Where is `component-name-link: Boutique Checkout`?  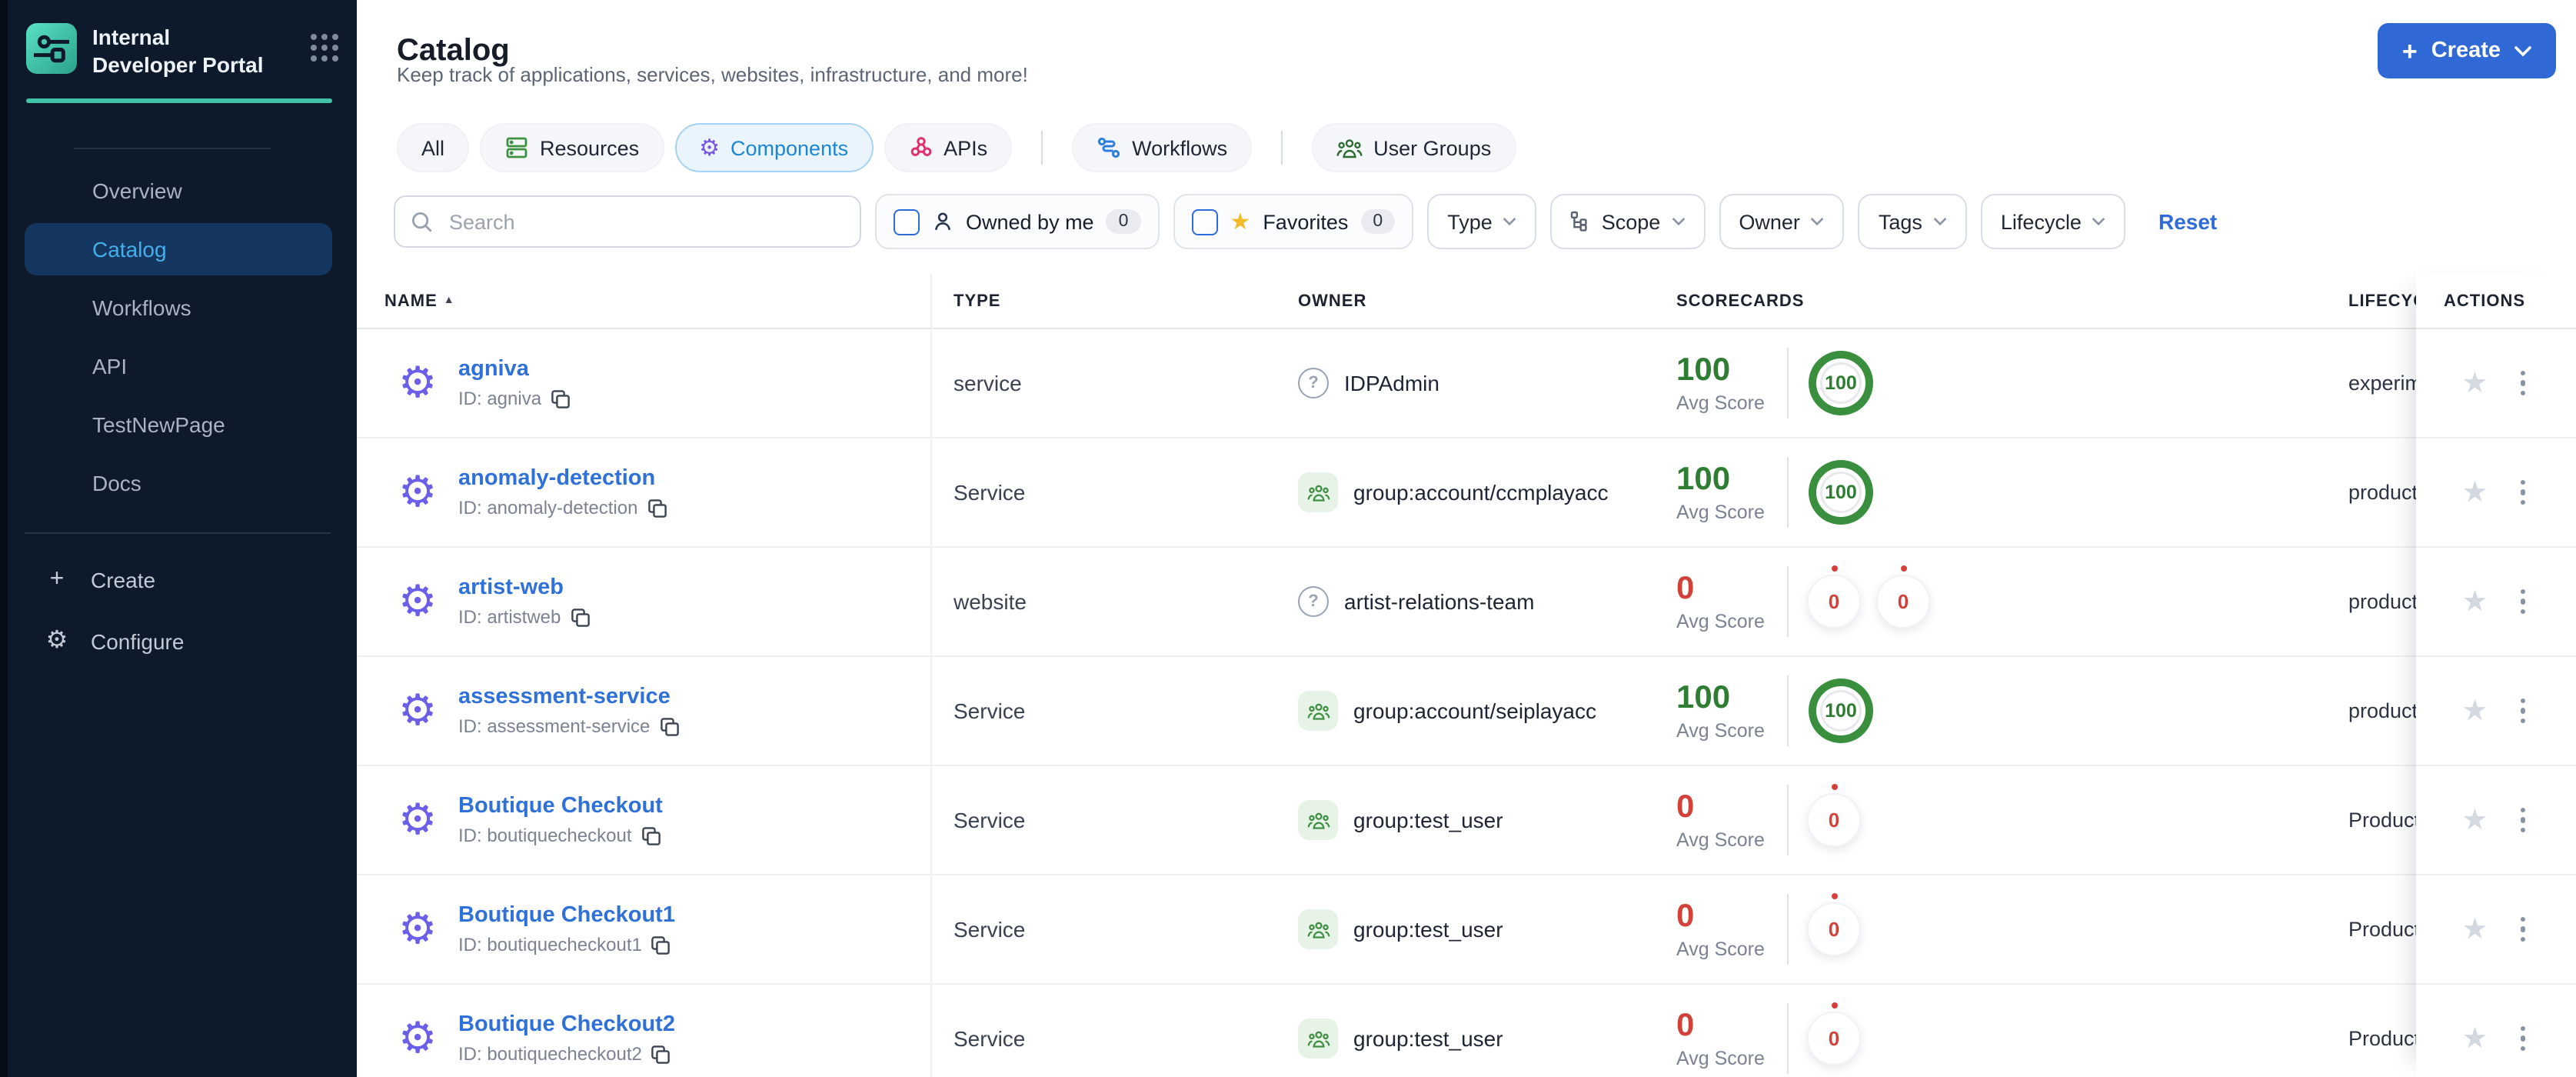 component-name-link: Boutique Checkout is located at coordinates (560, 806).